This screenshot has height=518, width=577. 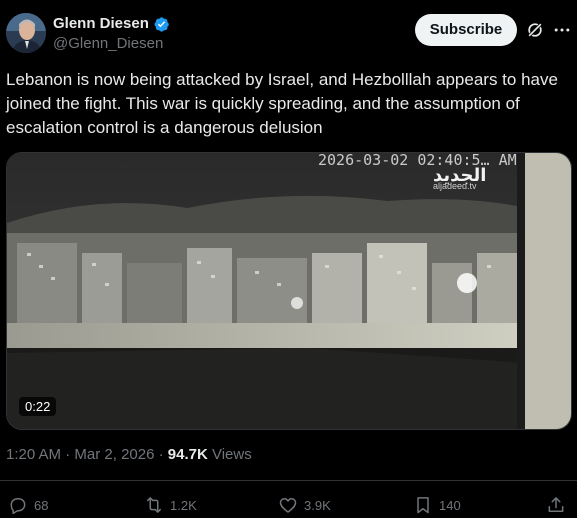 I want to click on action-bar: 68 1.2K 3.9K 140, so click(x=288, y=505).